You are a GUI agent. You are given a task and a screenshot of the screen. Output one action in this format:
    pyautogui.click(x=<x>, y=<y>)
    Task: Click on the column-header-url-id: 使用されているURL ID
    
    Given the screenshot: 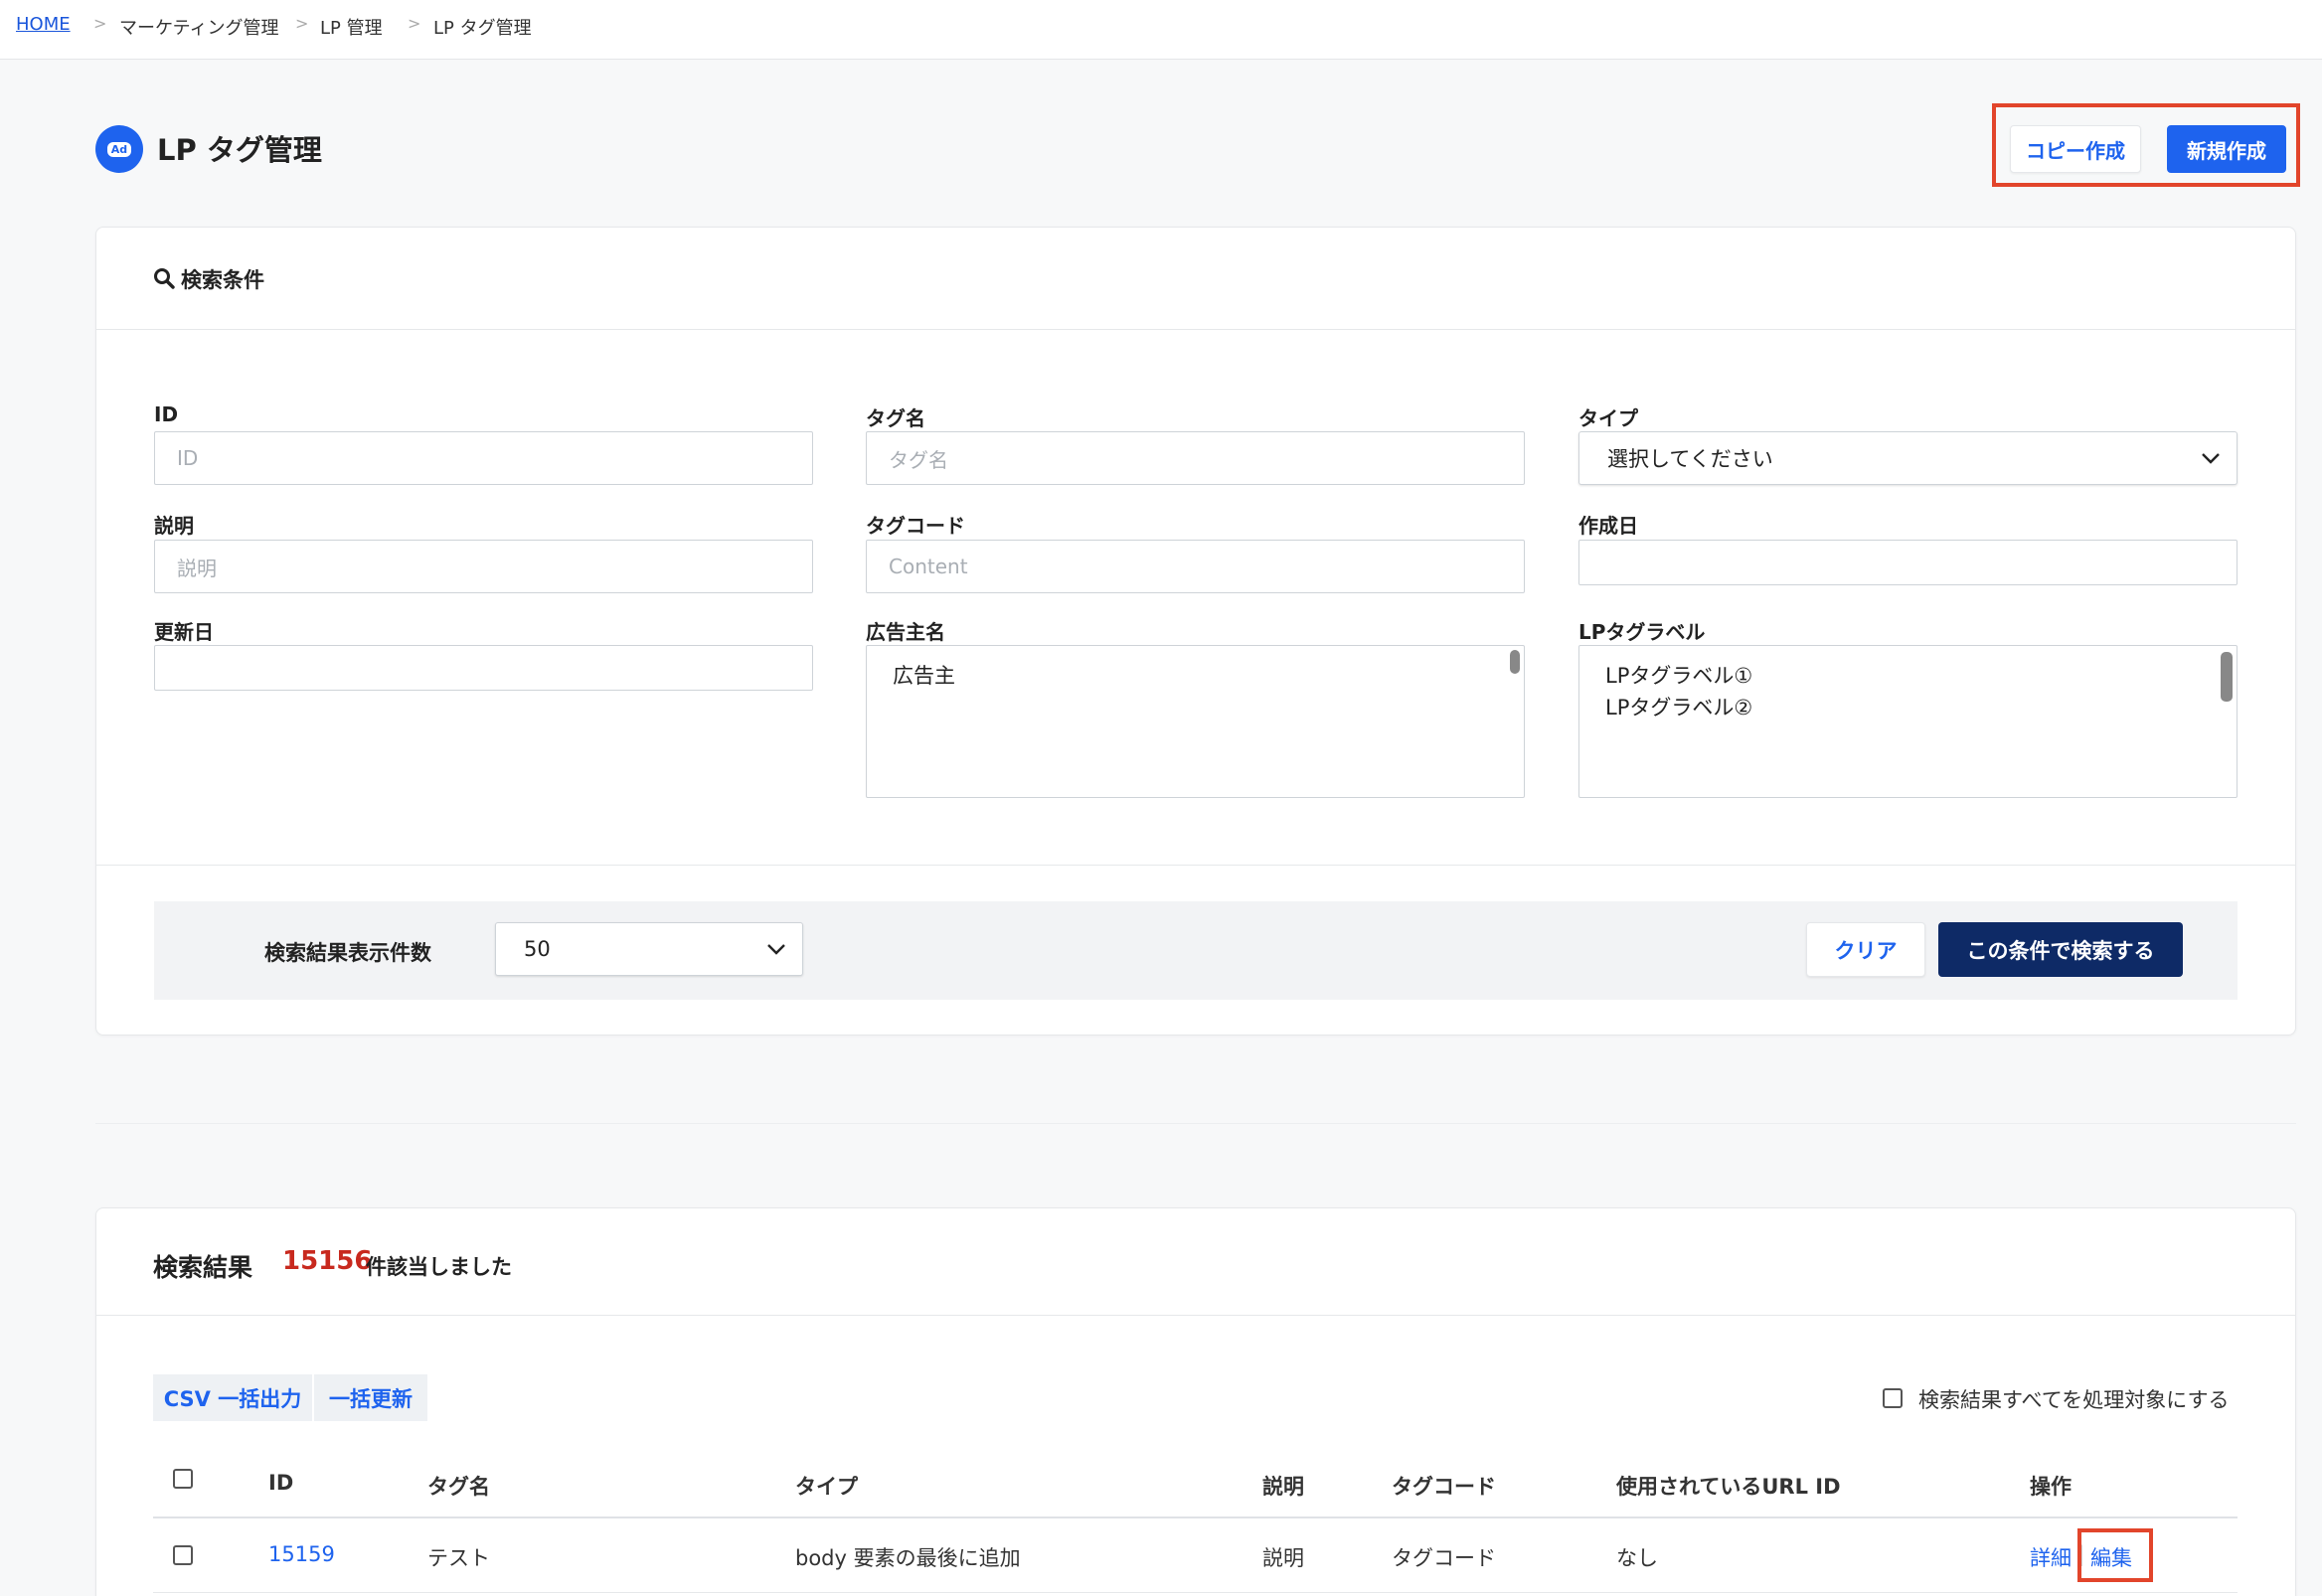 What is the action you would take?
    pyautogui.click(x=1728, y=1486)
    